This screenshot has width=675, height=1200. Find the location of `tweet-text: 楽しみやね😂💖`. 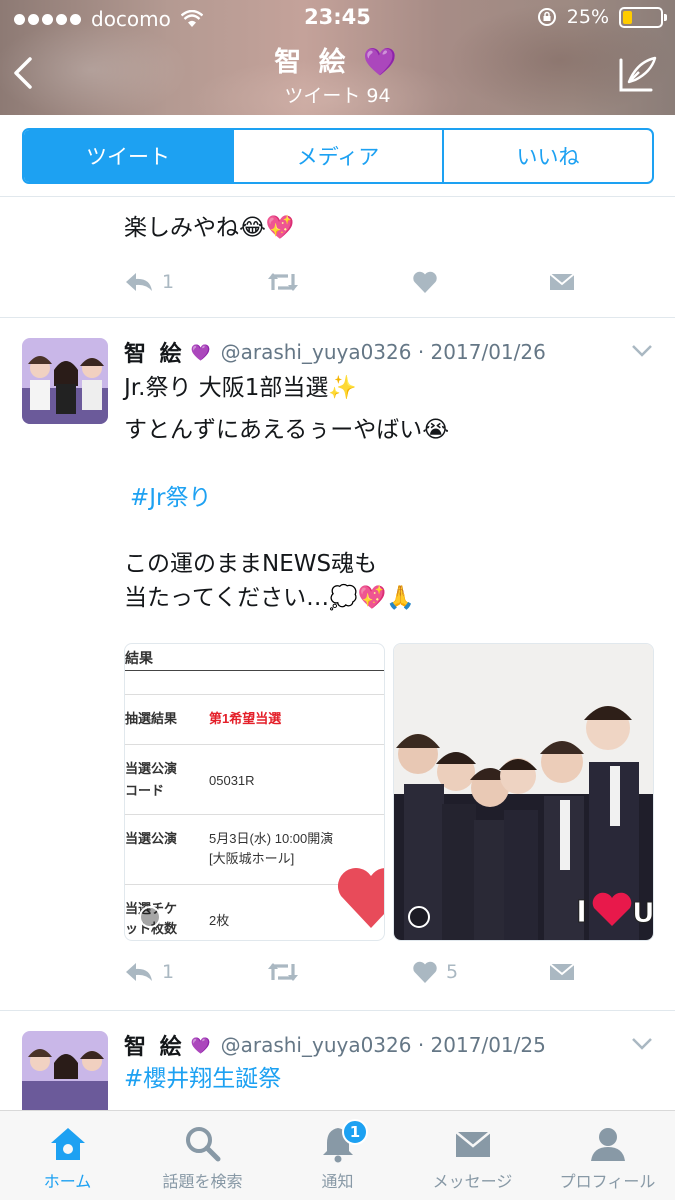

tweet-text: 楽しみやね😂💖 is located at coordinates (209, 228).